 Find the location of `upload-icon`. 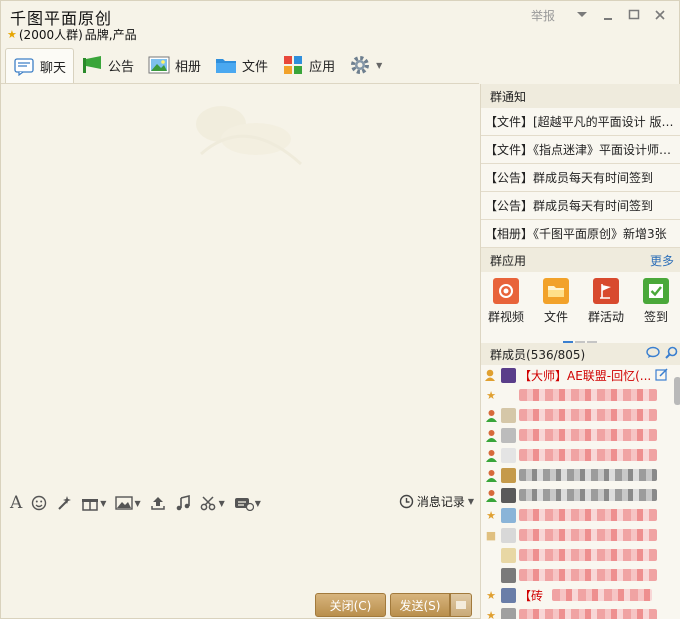

upload-icon is located at coordinates (158, 503).